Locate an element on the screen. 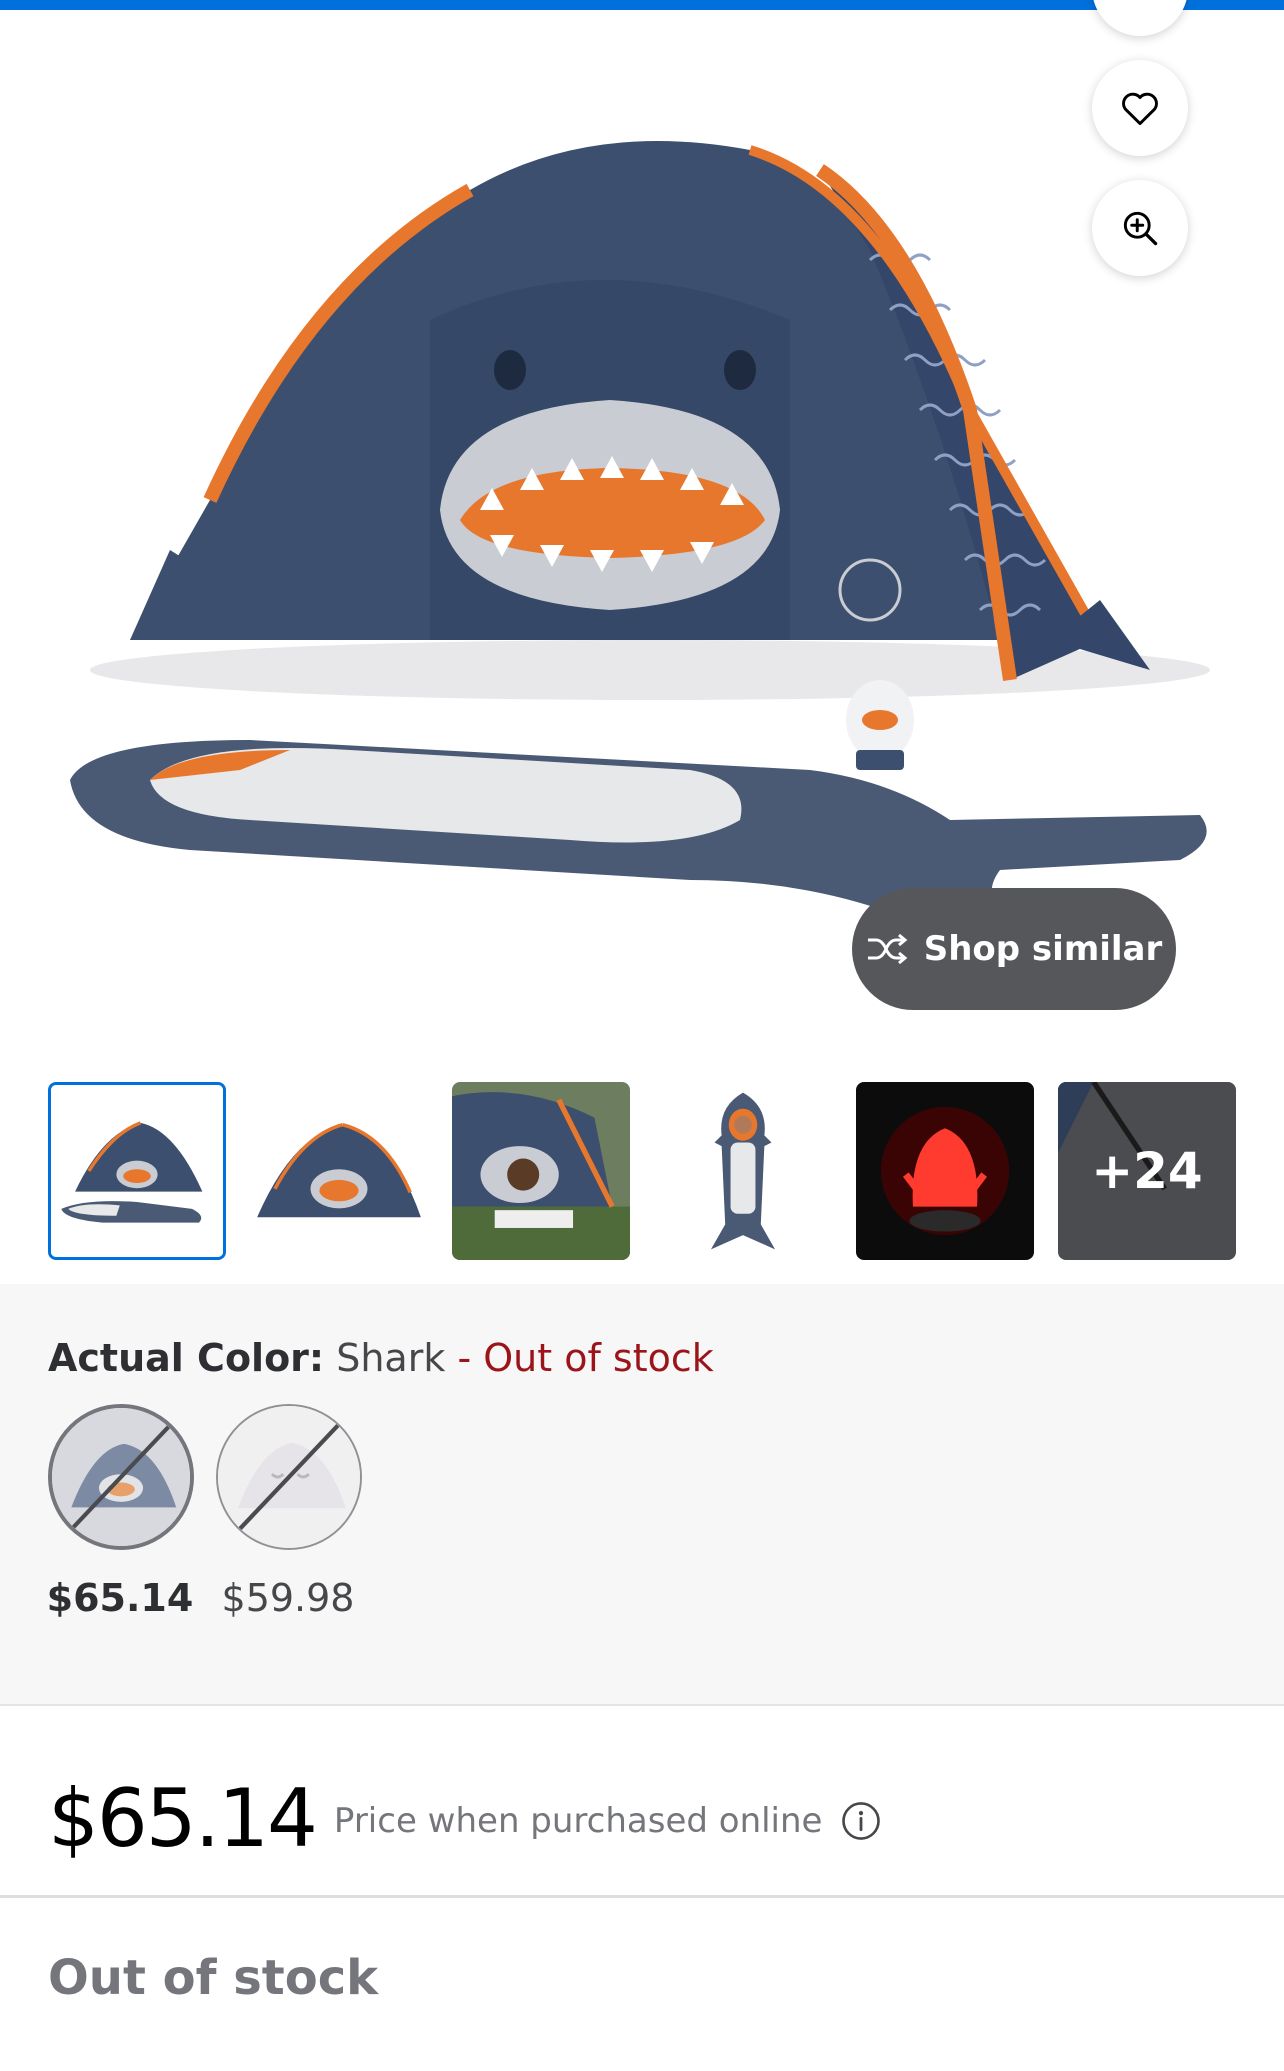 The height and width of the screenshot is (2071, 1284). current-price: $65.14 is located at coordinates (183, 1818).